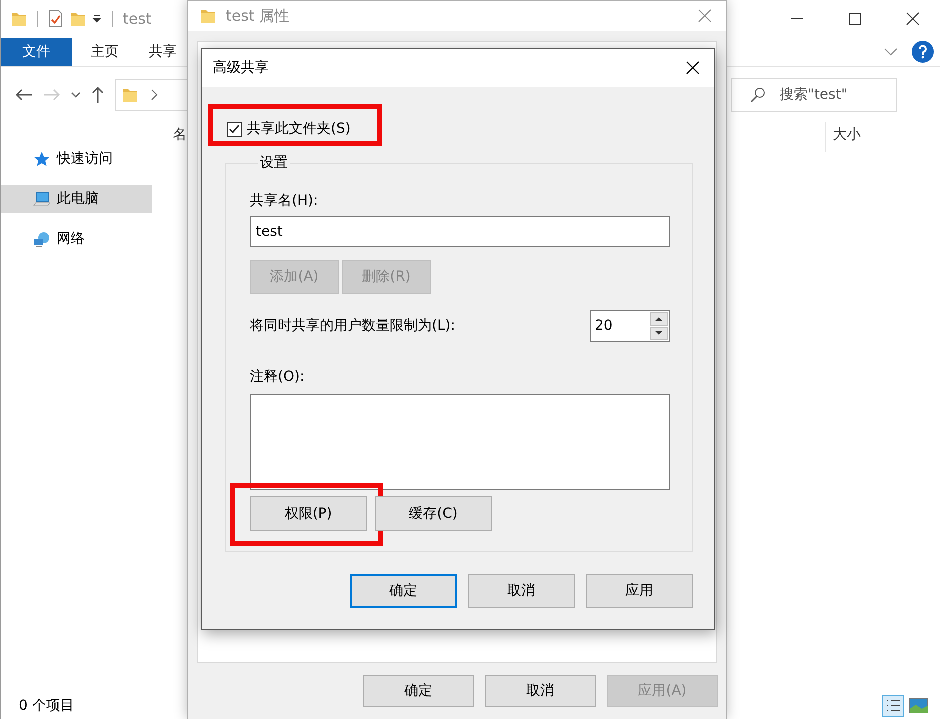 The image size is (940, 719). What do you see at coordinates (460, 231) in the screenshot?
I see `input-field: test` at bounding box center [460, 231].